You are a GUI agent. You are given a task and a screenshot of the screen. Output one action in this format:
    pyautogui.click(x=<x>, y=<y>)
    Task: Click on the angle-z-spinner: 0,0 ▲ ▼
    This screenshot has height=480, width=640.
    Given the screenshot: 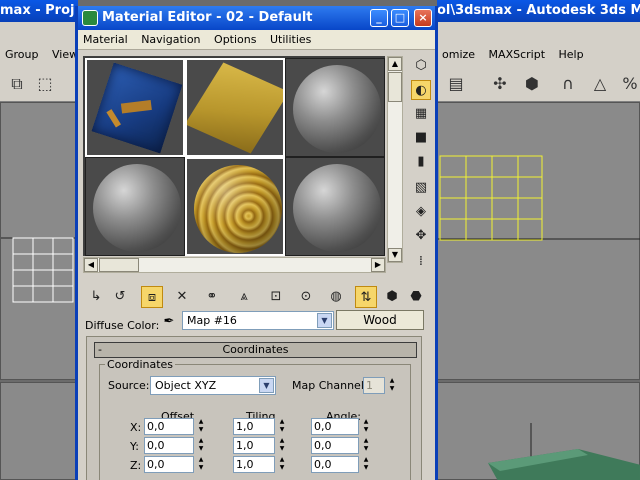 What is the action you would take?
    pyautogui.click(x=342, y=464)
    